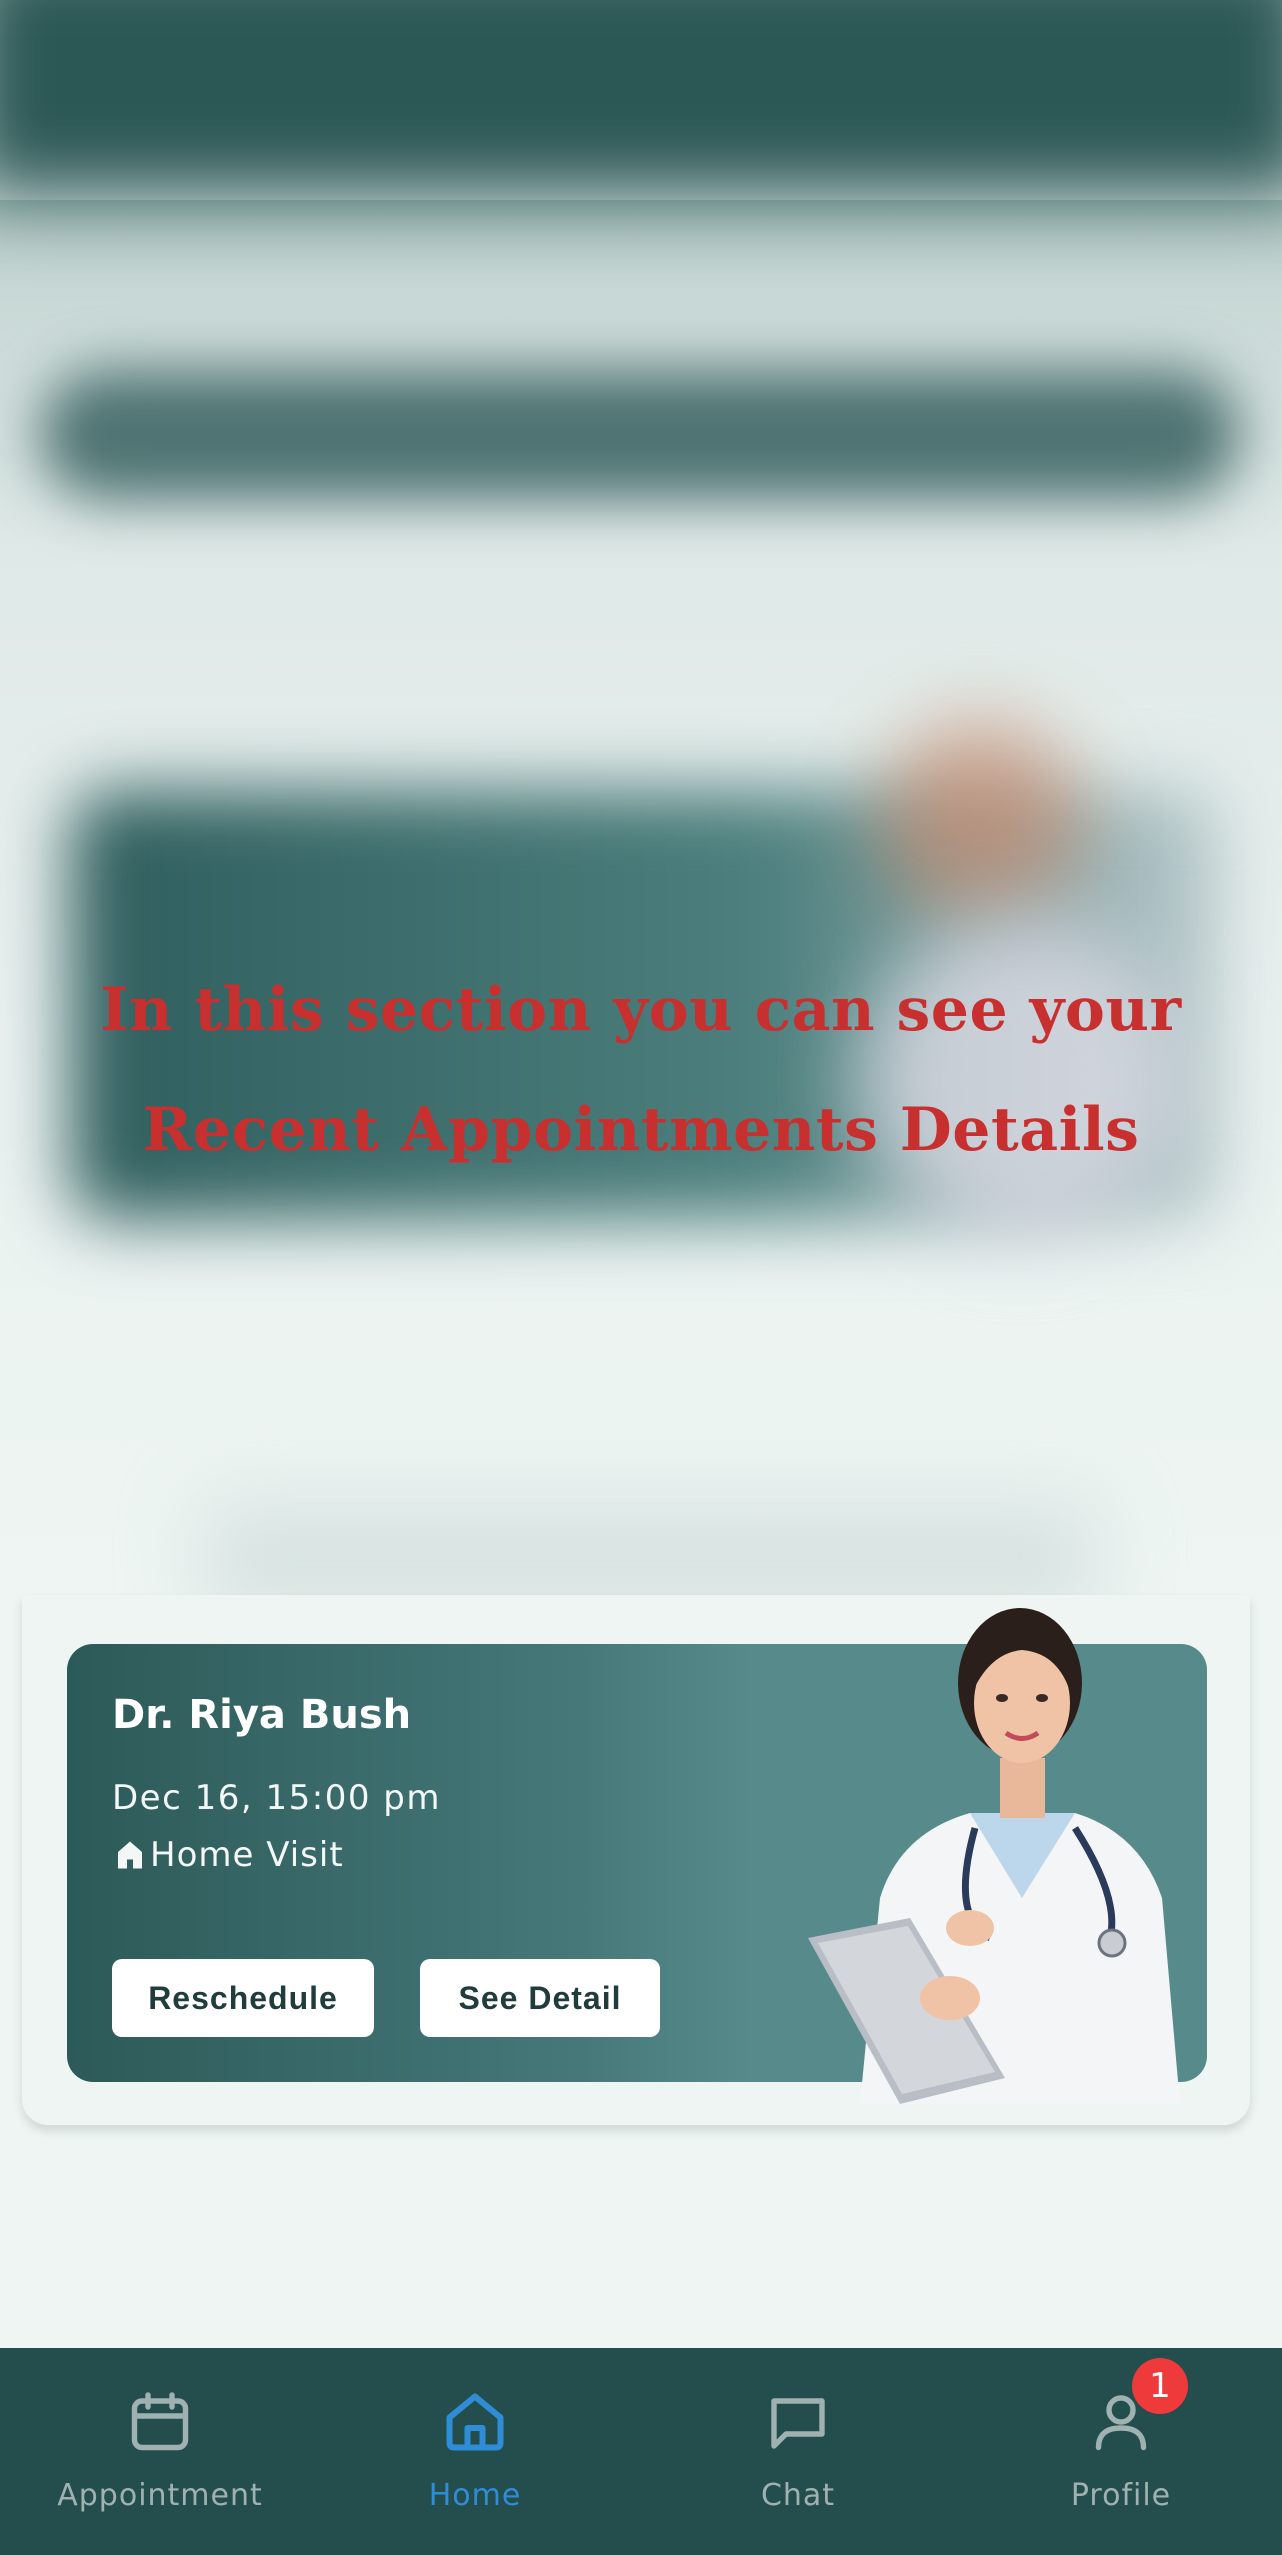  I want to click on visit-type-label: Home Visit, so click(247, 1855).